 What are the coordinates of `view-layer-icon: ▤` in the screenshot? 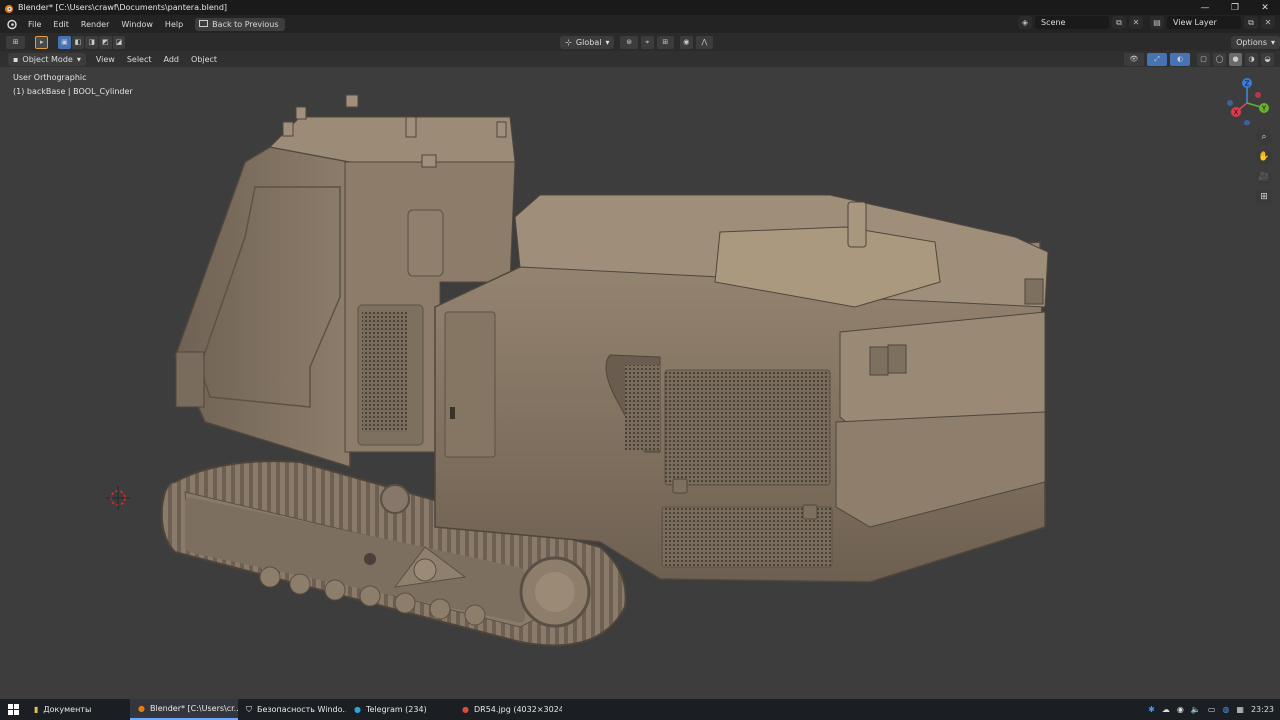 It's located at (1157, 22).